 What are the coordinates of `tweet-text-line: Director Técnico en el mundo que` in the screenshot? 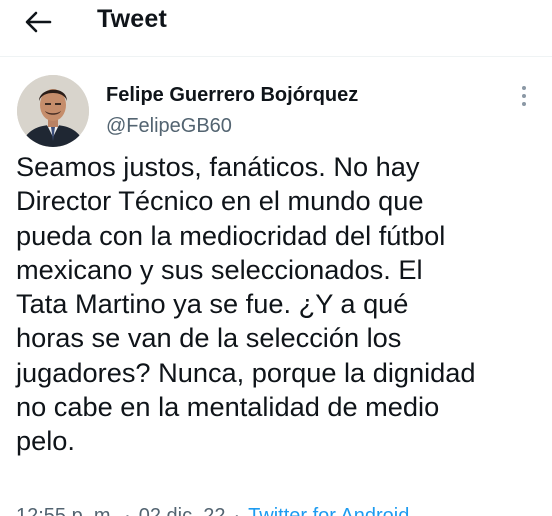 It's located at (220, 201).